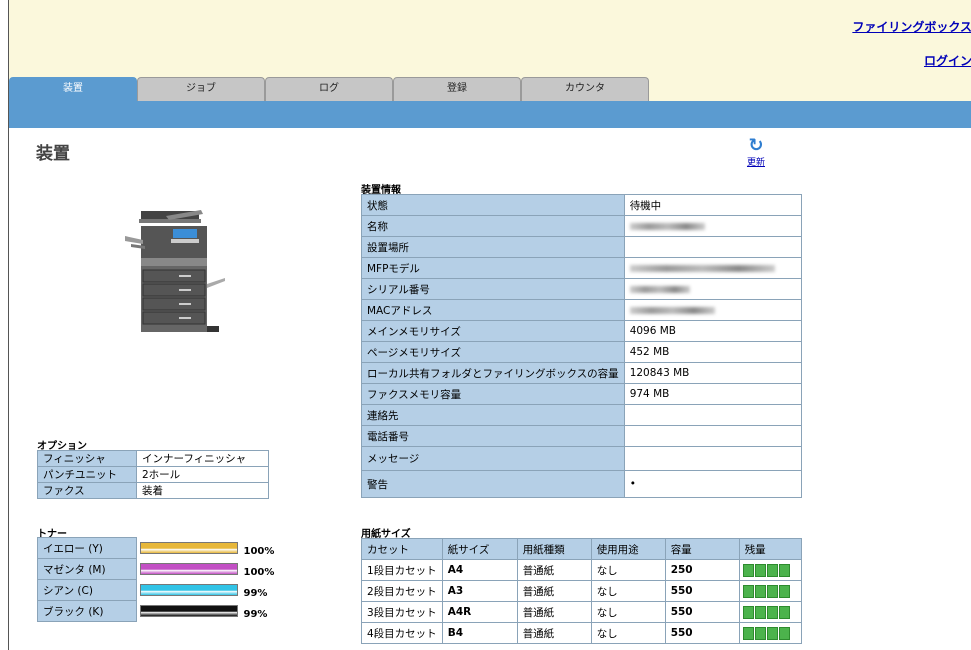 This screenshot has width=971, height=650. What do you see at coordinates (87, 548) in the screenshot?
I see `toner-label: イエロー (Y)` at bounding box center [87, 548].